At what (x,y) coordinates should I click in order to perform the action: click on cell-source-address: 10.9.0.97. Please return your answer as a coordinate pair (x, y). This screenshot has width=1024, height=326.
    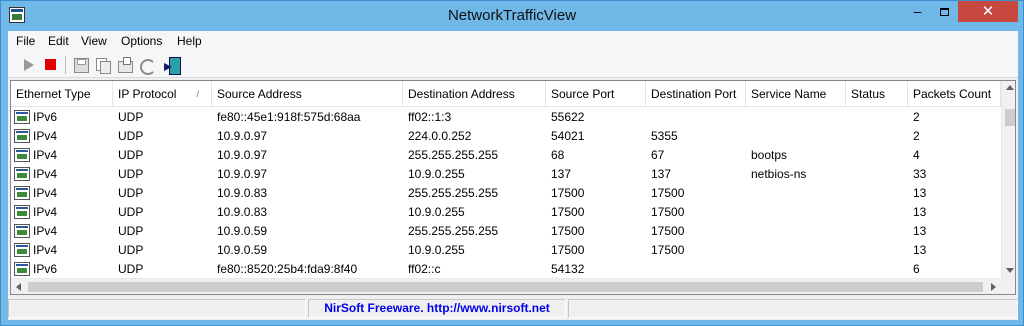
    Looking at the image, I should click on (242, 174).